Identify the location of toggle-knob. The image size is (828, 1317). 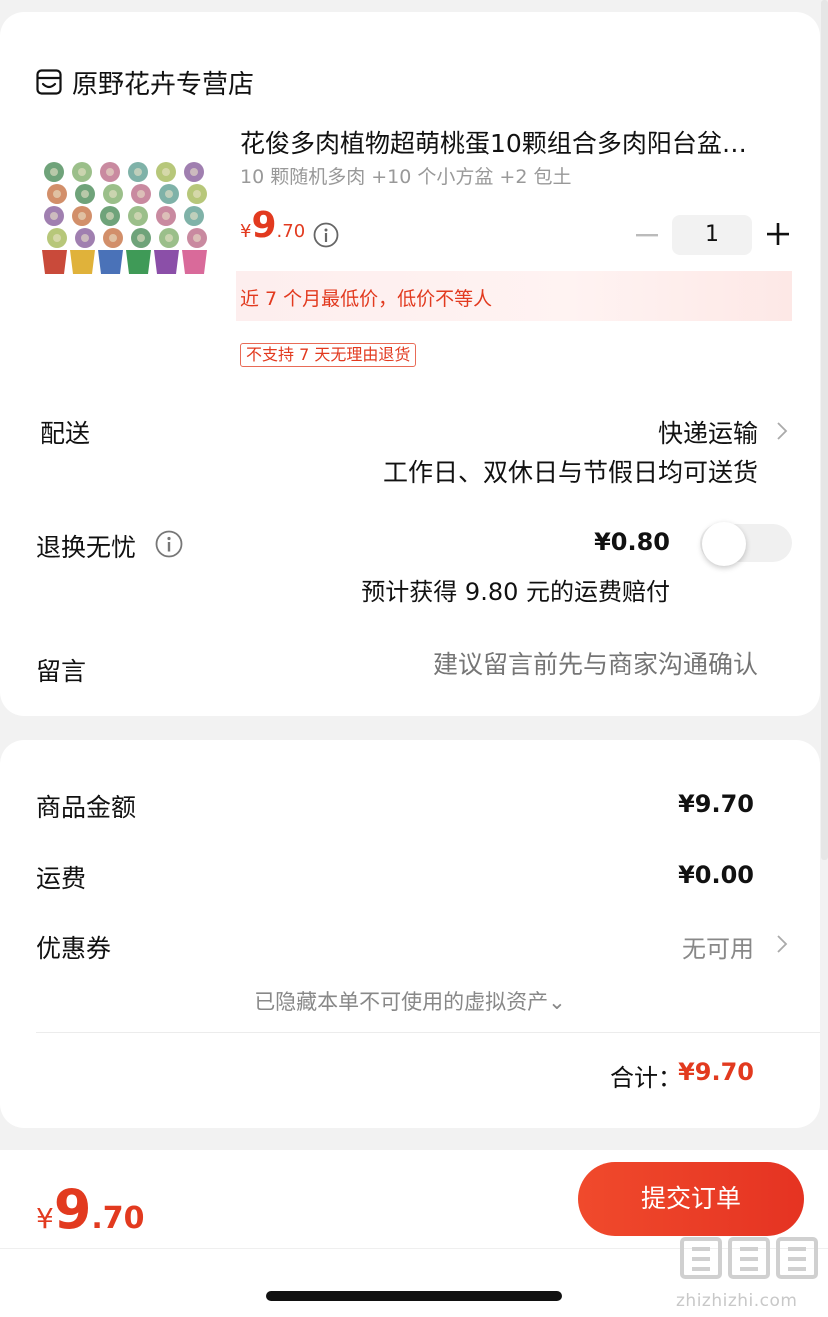
(724, 544).